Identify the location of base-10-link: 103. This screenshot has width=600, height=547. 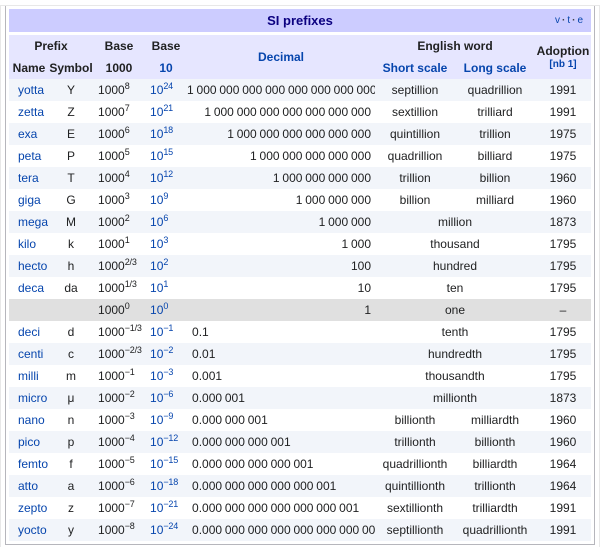
(159, 244).